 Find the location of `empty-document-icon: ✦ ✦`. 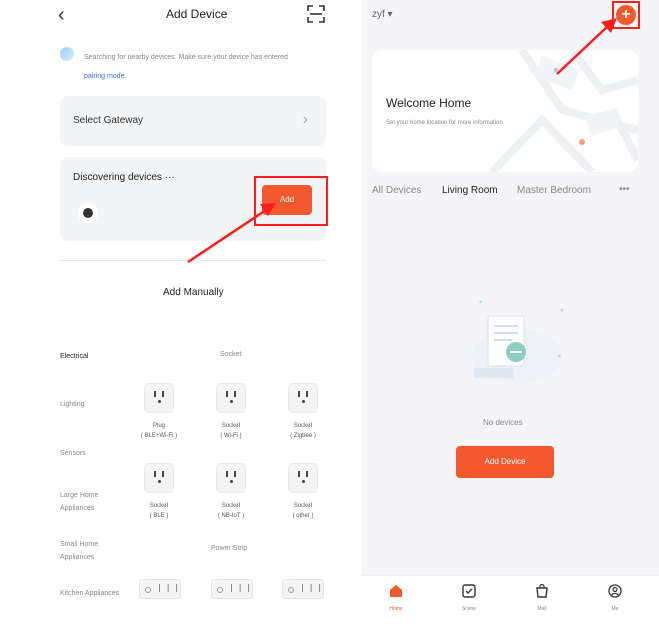

empty-document-icon: ✦ ✦ is located at coordinates (518, 341).